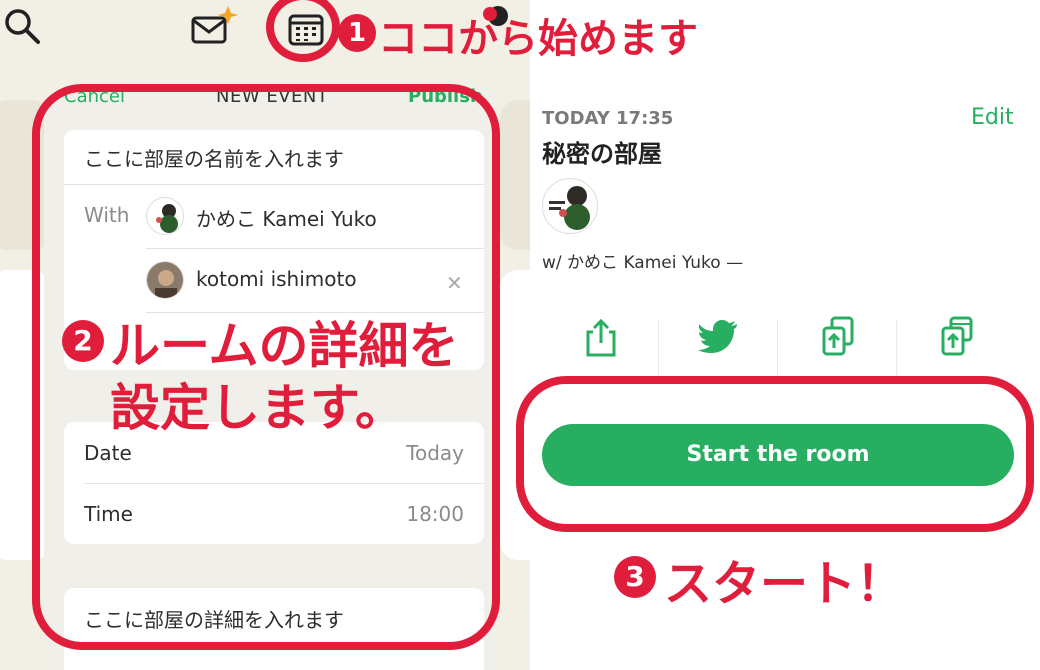  Describe the element at coordinates (601, 340) in the screenshot. I see `share-icon` at that location.